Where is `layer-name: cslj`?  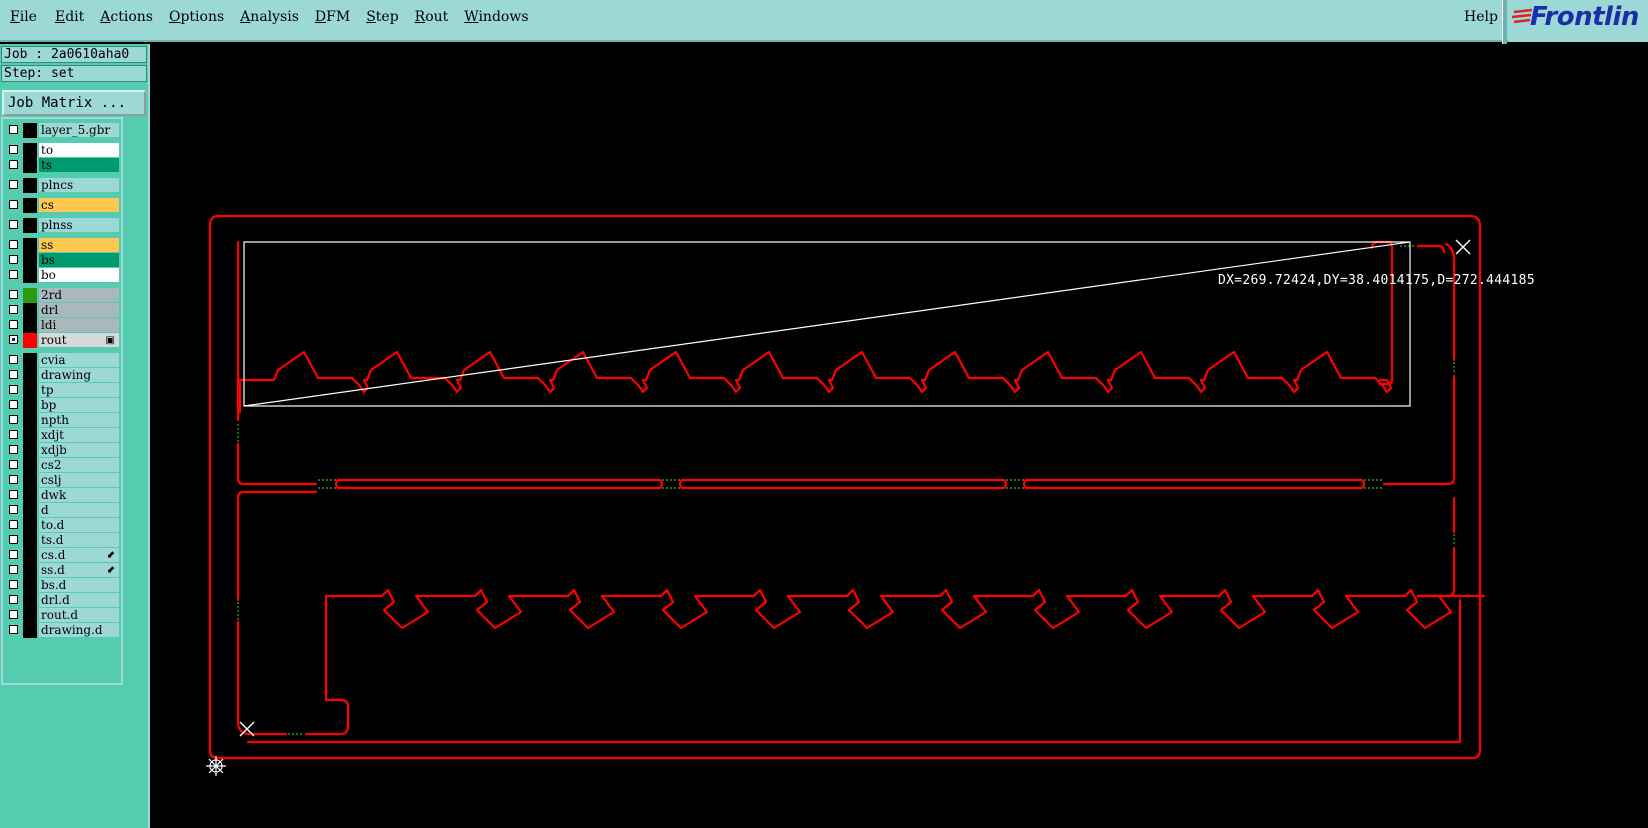 layer-name: cslj is located at coordinates (79, 480).